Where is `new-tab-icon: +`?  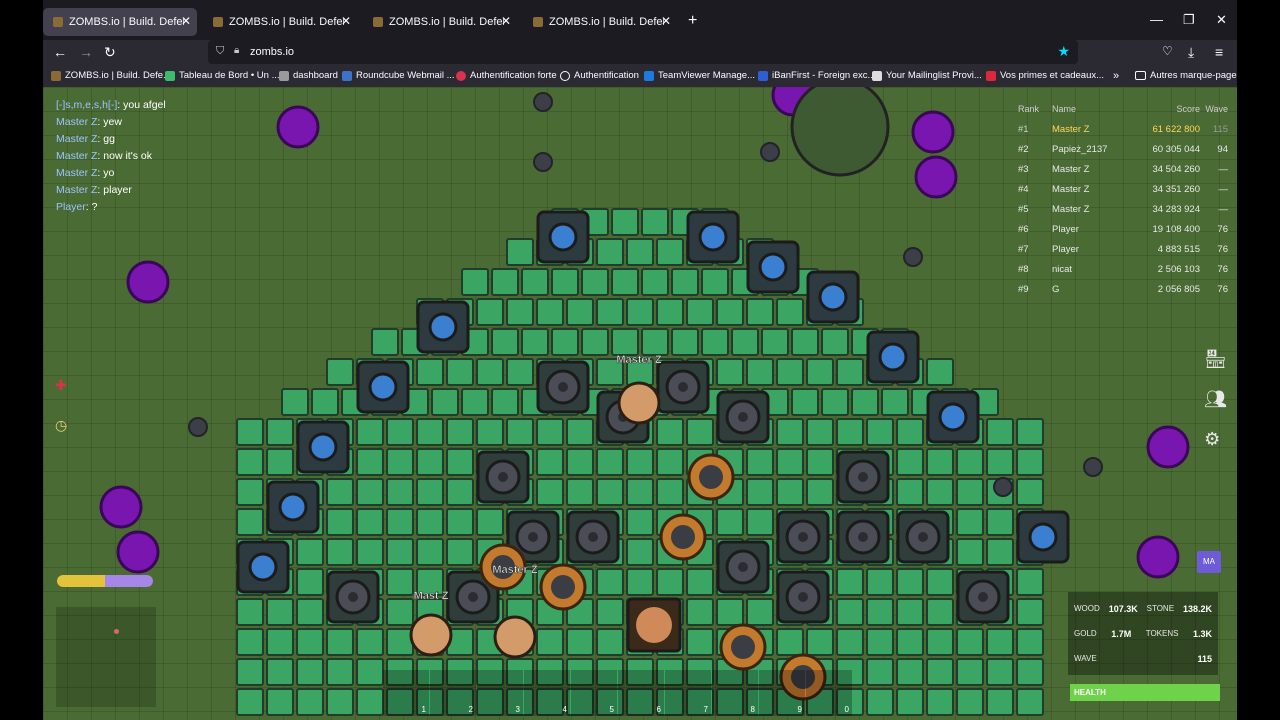 new-tab-icon: + is located at coordinates (692, 21).